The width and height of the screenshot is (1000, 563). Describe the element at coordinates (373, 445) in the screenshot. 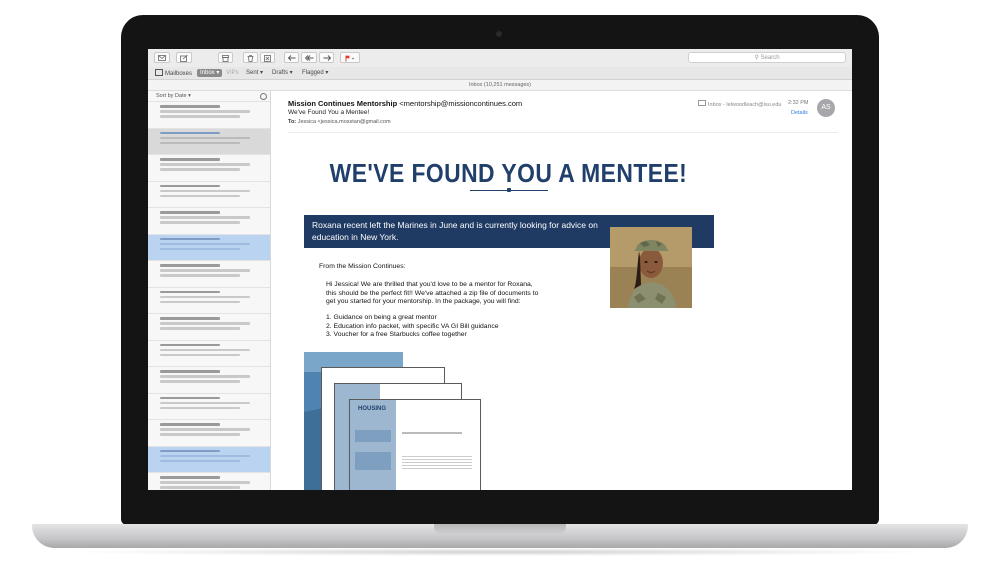

I see `housing-sidebar` at that location.